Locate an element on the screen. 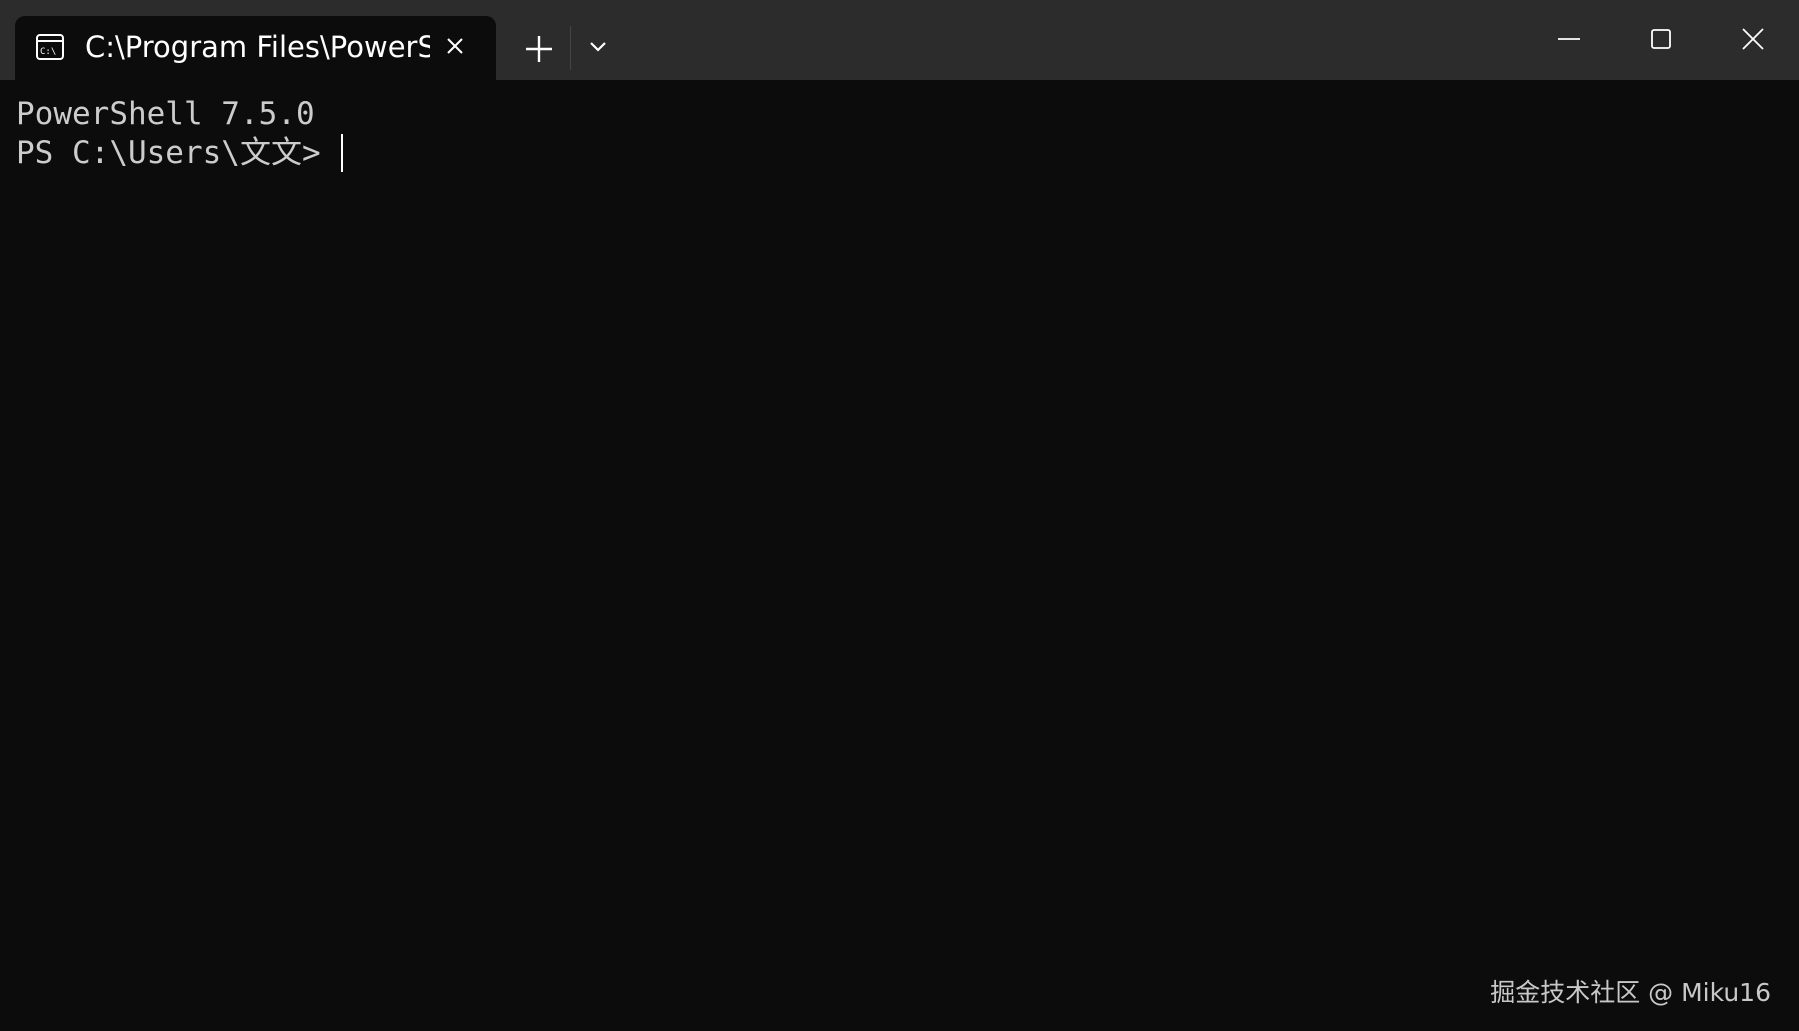  plus-icon is located at coordinates (539, 49).